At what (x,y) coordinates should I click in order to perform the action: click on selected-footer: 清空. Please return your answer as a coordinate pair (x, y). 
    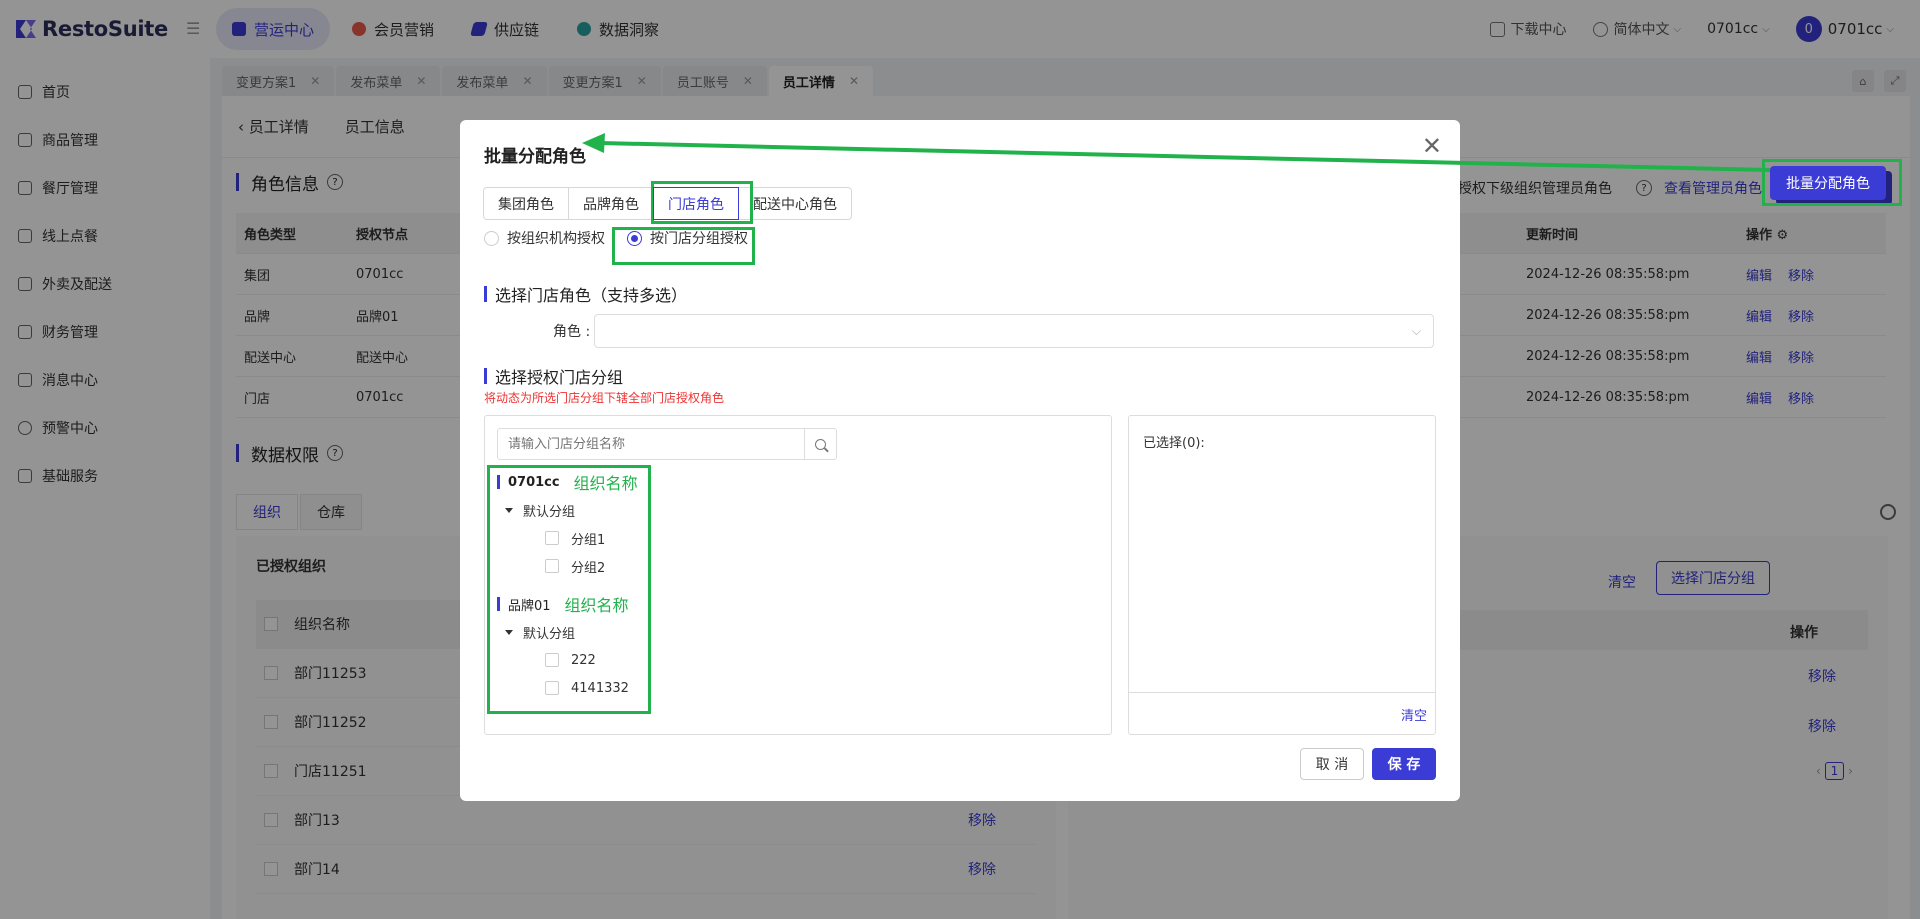
    Looking at the image, I should click on (1282, 713).